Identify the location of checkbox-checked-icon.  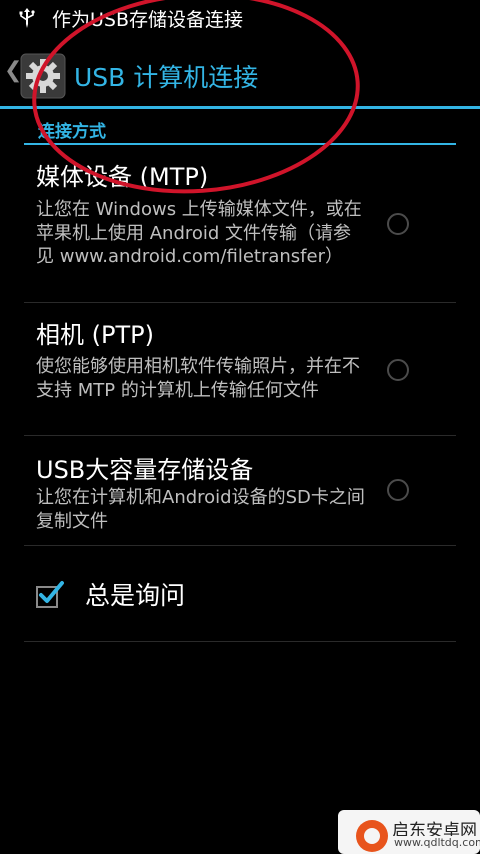
(50, 594).